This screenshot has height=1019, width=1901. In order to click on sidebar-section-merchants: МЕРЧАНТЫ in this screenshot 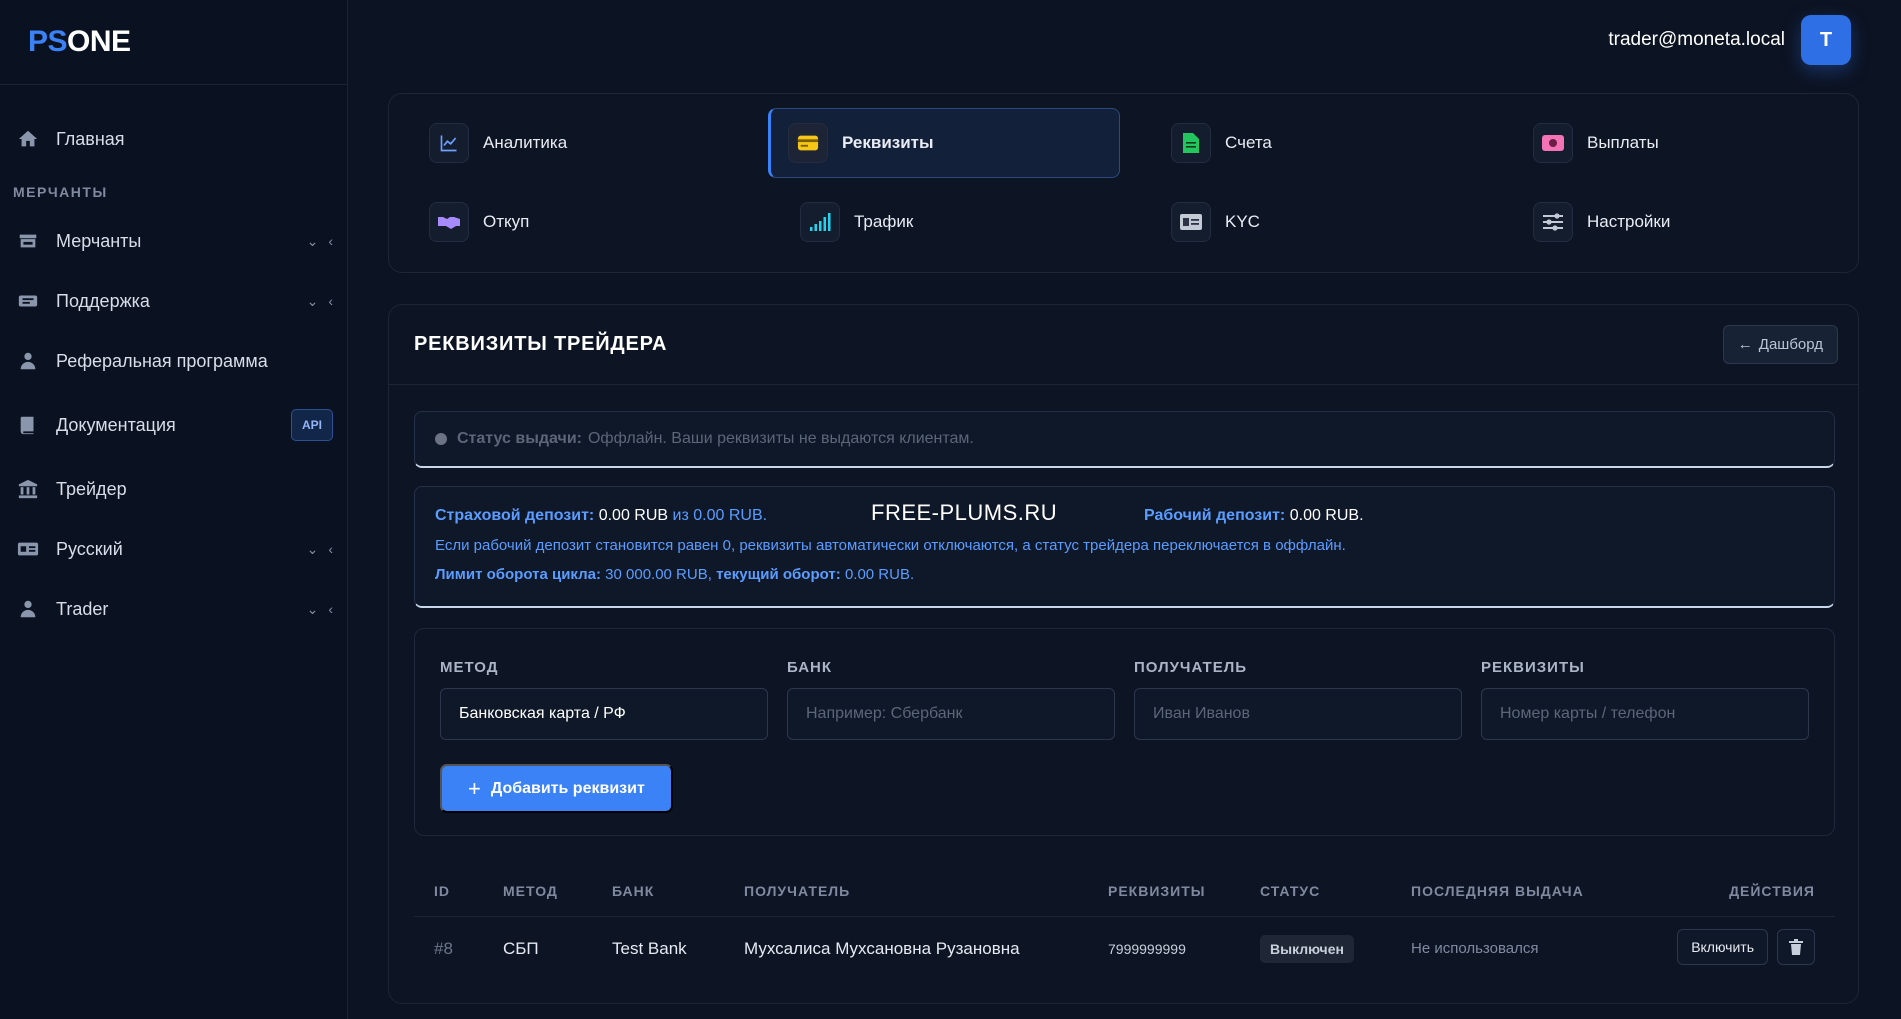, I will do `click(60, 192)`.